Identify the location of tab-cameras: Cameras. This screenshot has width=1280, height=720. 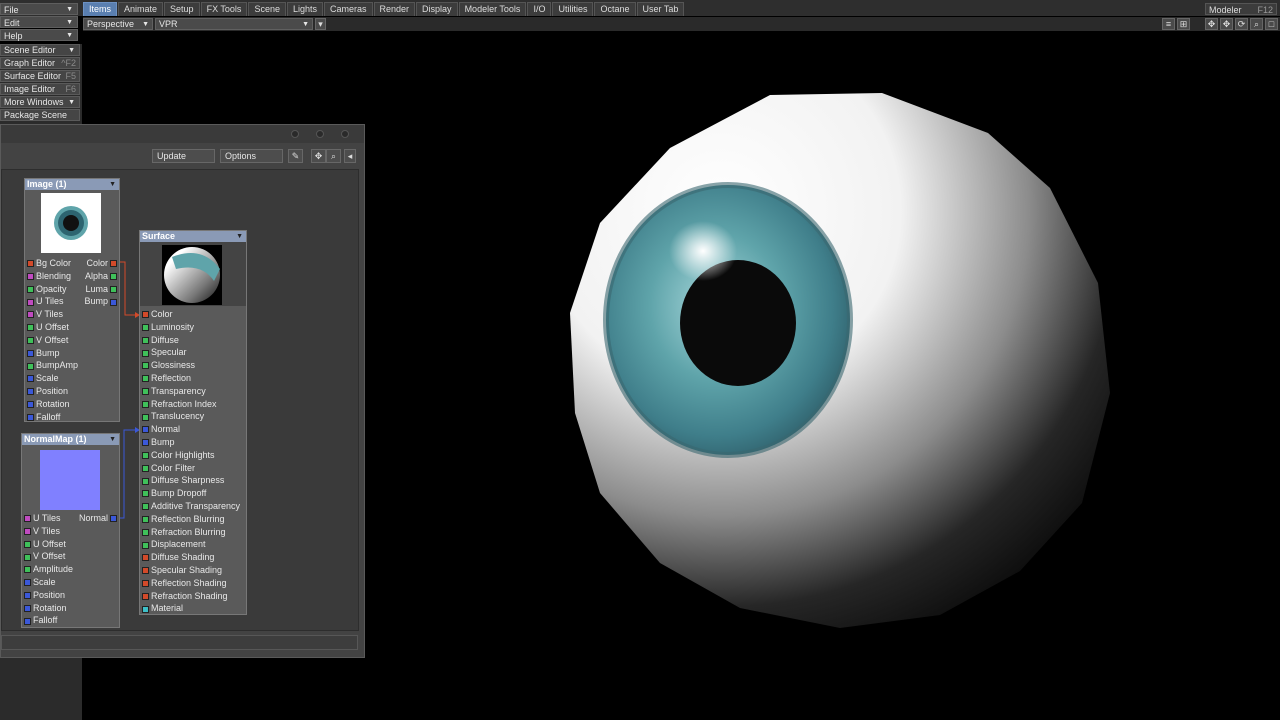
(348, 9).